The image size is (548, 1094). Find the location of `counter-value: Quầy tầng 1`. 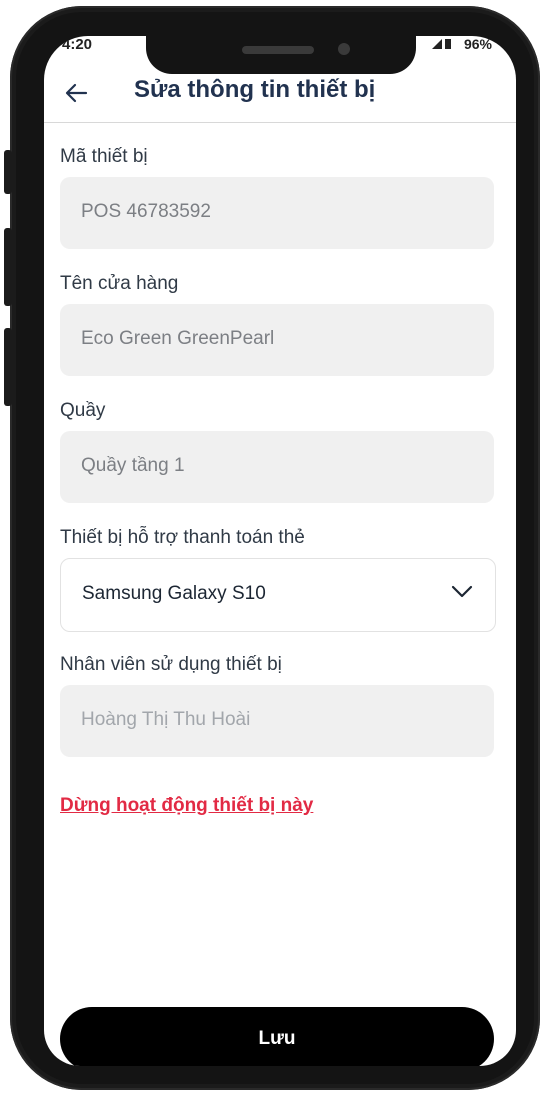

counter-value: Quầy tầng 1 is located at coordinates (133, 465).